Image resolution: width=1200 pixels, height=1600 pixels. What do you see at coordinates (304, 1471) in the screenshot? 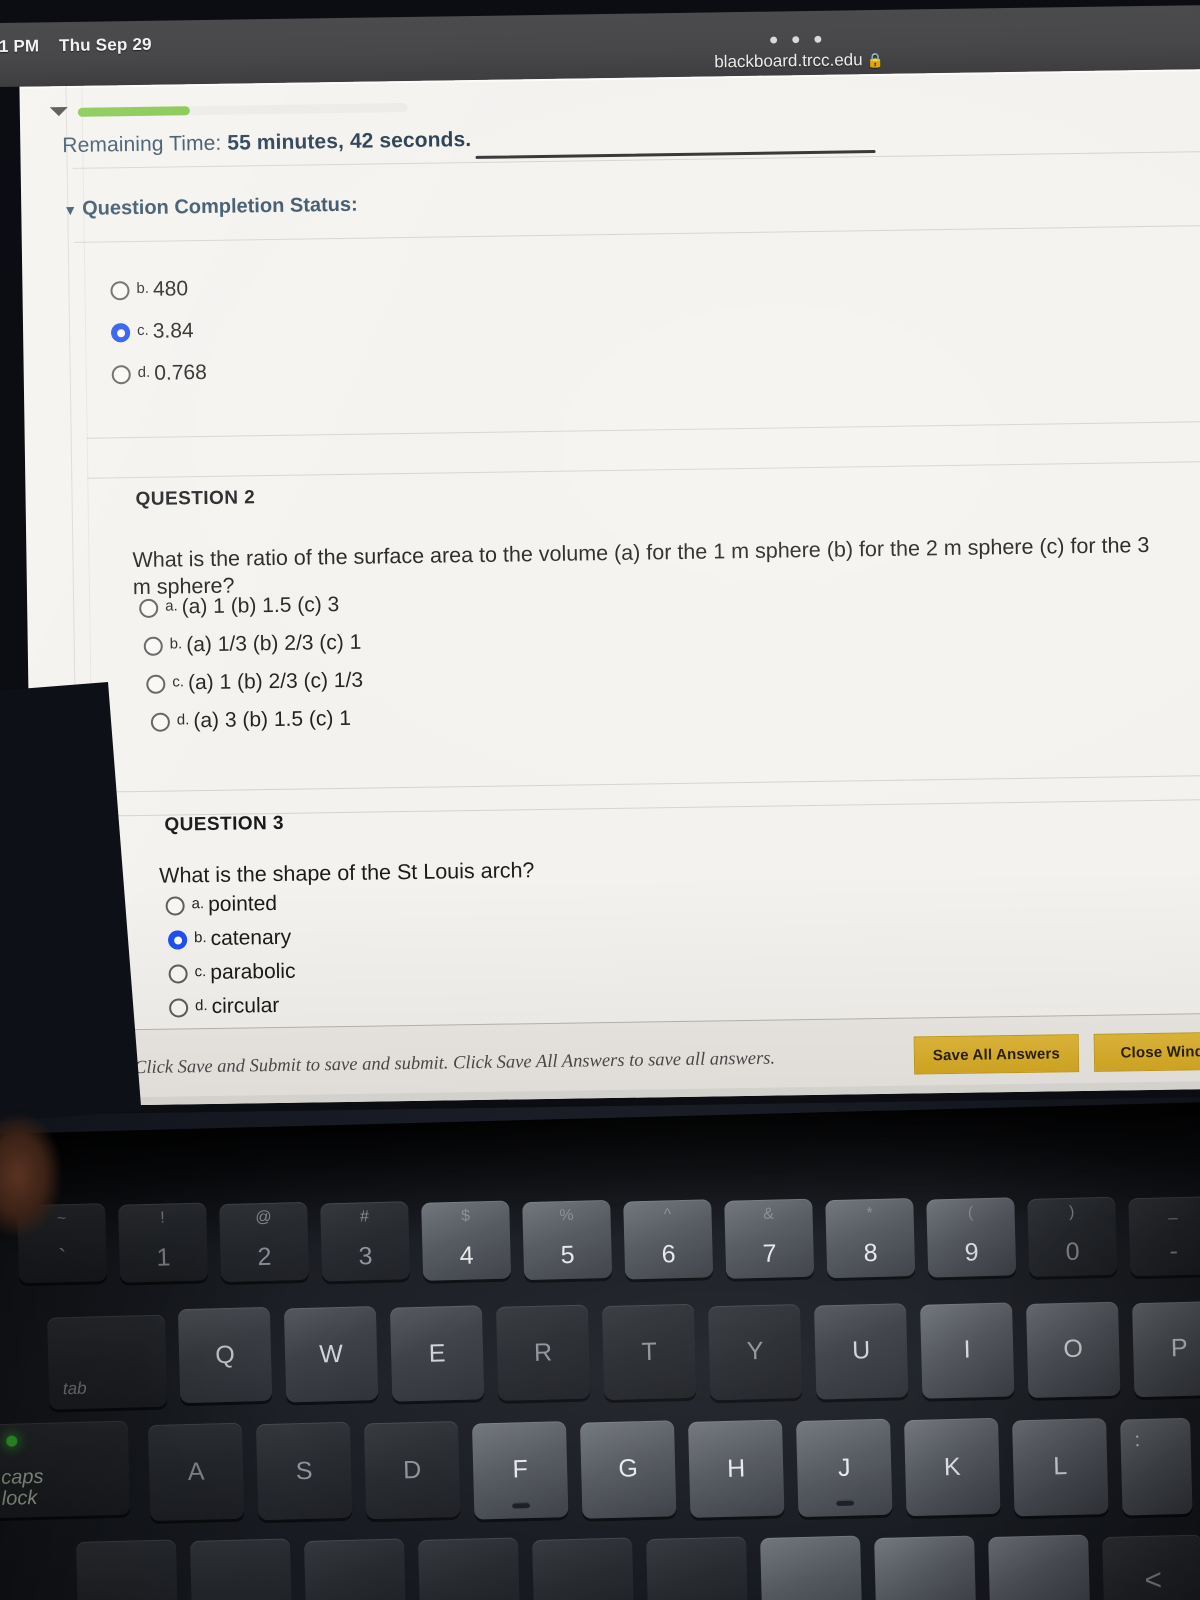
I see `key-s: S` at bounding box center [304, 1471].